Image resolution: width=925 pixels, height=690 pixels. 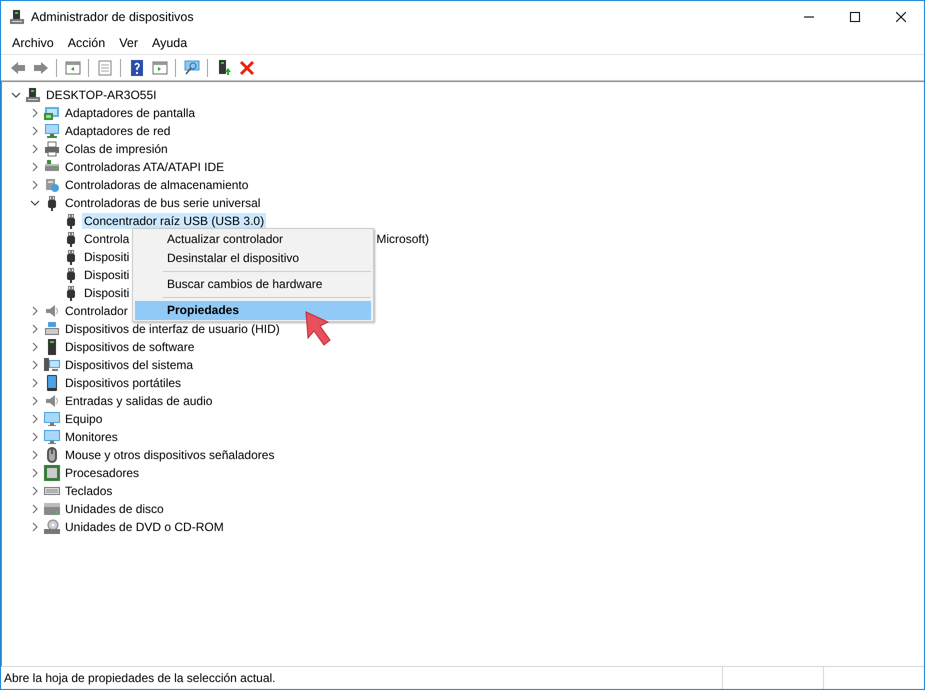 I want to click on tree-item: Adaptadores de pantalla, so click(x=130, y=113).